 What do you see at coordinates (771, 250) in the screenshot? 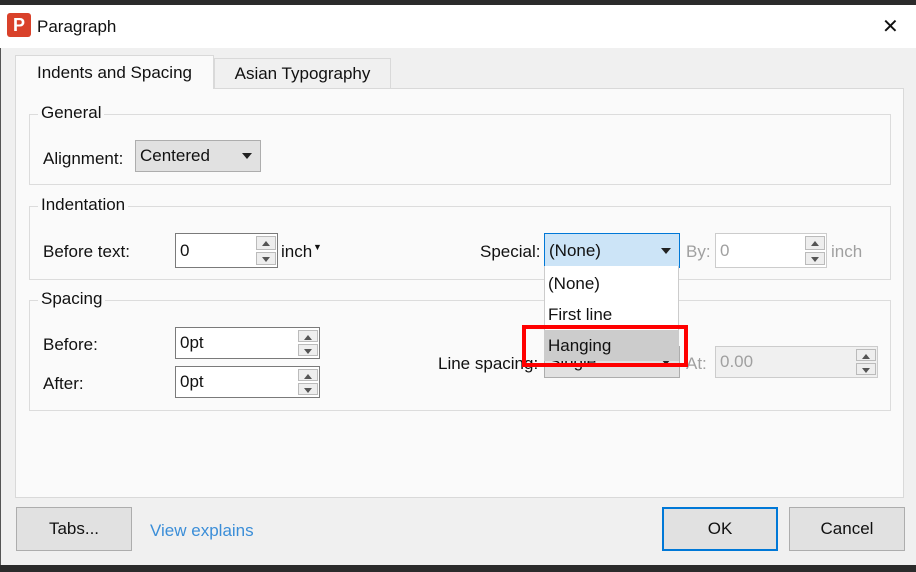
I see `by-input: 0` at bounding box center [771, 250].